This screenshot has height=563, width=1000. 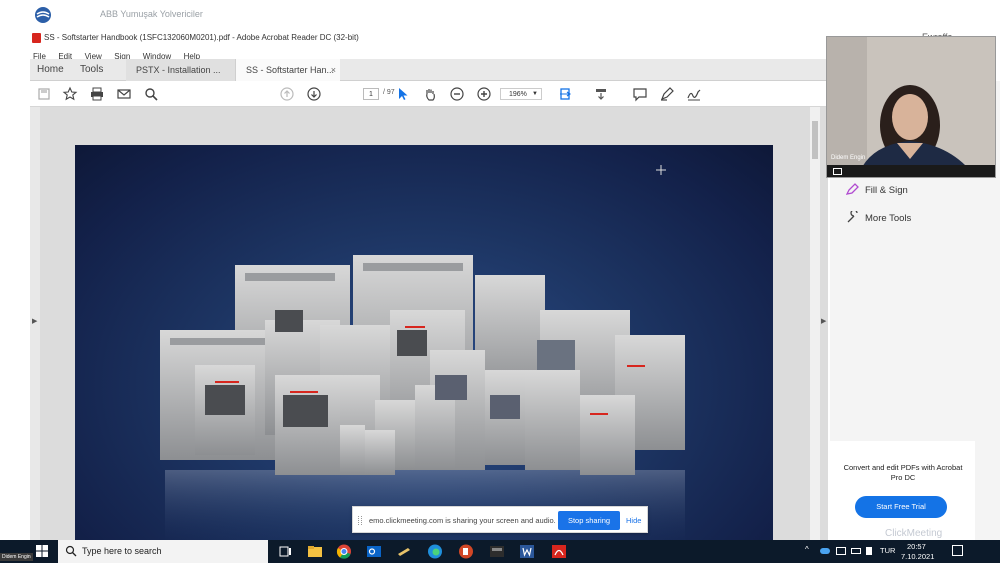 I want to click on zoom-select: 196% ▼, so click(x=521, y=94).